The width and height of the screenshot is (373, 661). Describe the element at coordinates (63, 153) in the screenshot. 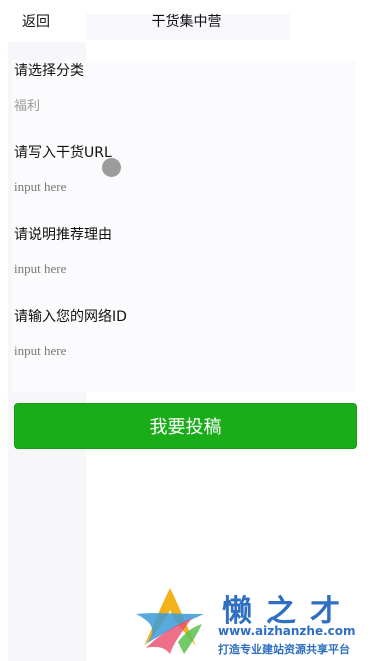

I see `url-label: 请写入干货URL` at that location.